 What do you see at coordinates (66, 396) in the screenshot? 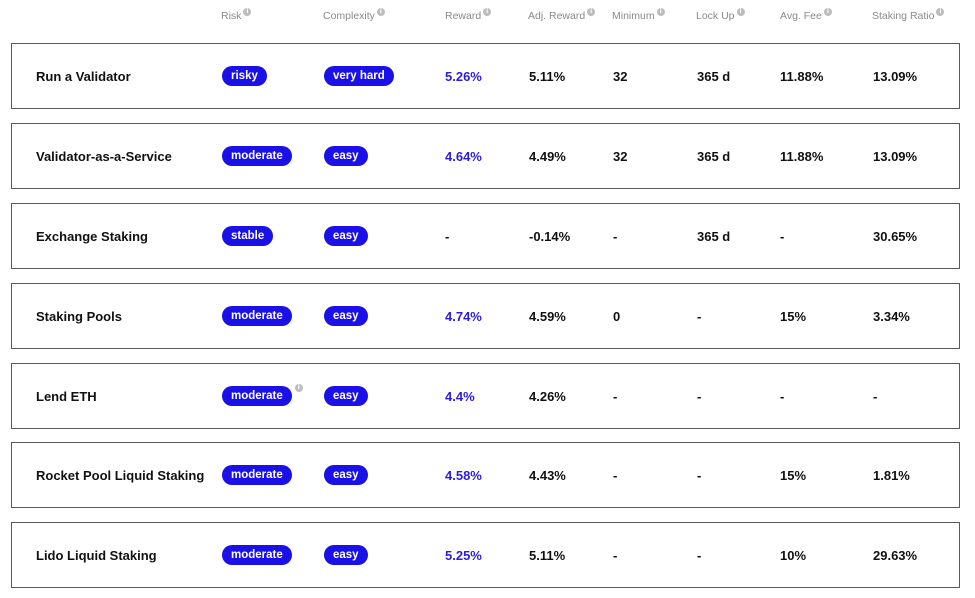
I see `row-name: Lend ETH` at bounding box center [66, 396].